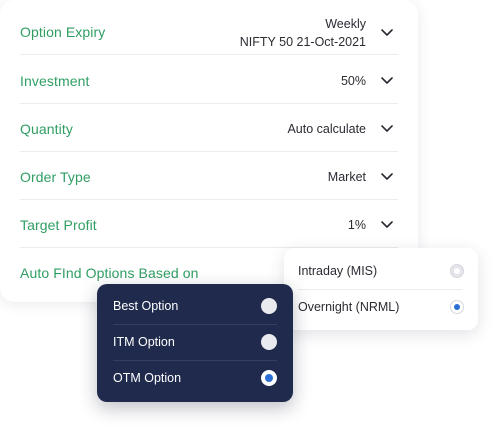  What do you see at coordinates (55, 177) in the screenshot?
I see `order-type-label: Order Type` at bounding box center [55, 177].